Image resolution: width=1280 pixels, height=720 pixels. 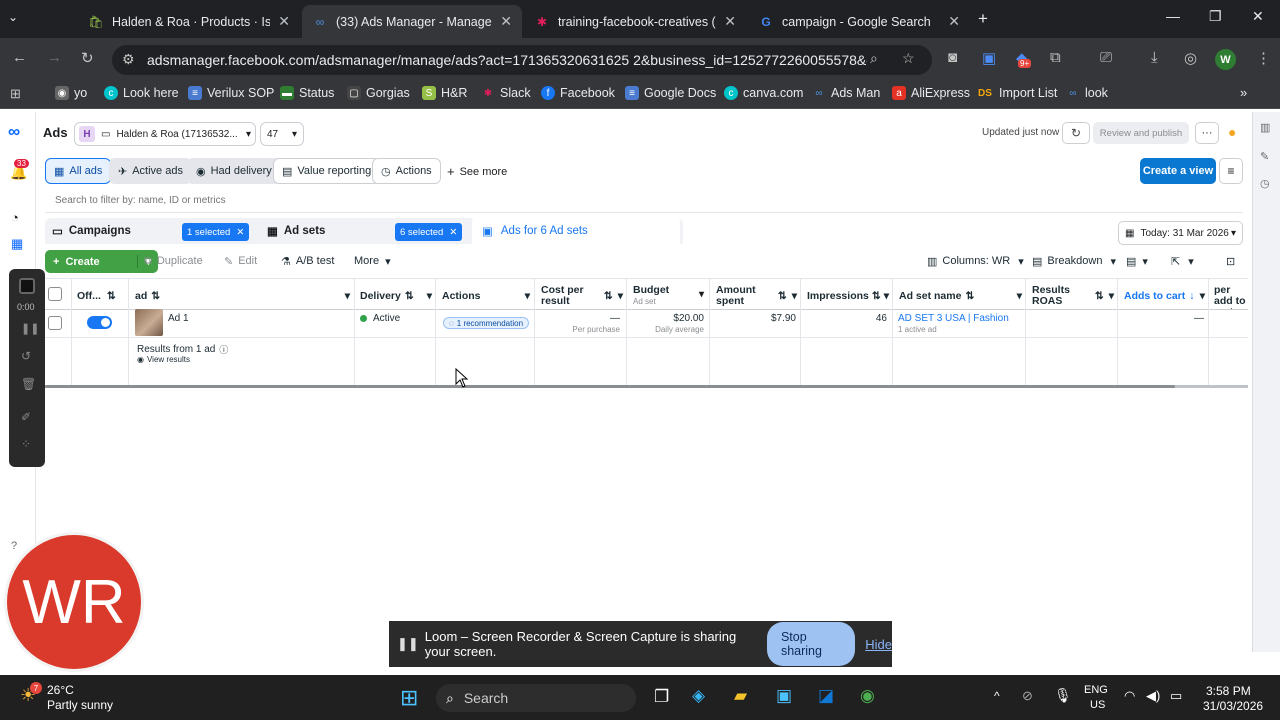 I want to click on tab-ads-manager: ∞ (33) Ads Manager - Manage ad ✕, so click(x=412, y=21).